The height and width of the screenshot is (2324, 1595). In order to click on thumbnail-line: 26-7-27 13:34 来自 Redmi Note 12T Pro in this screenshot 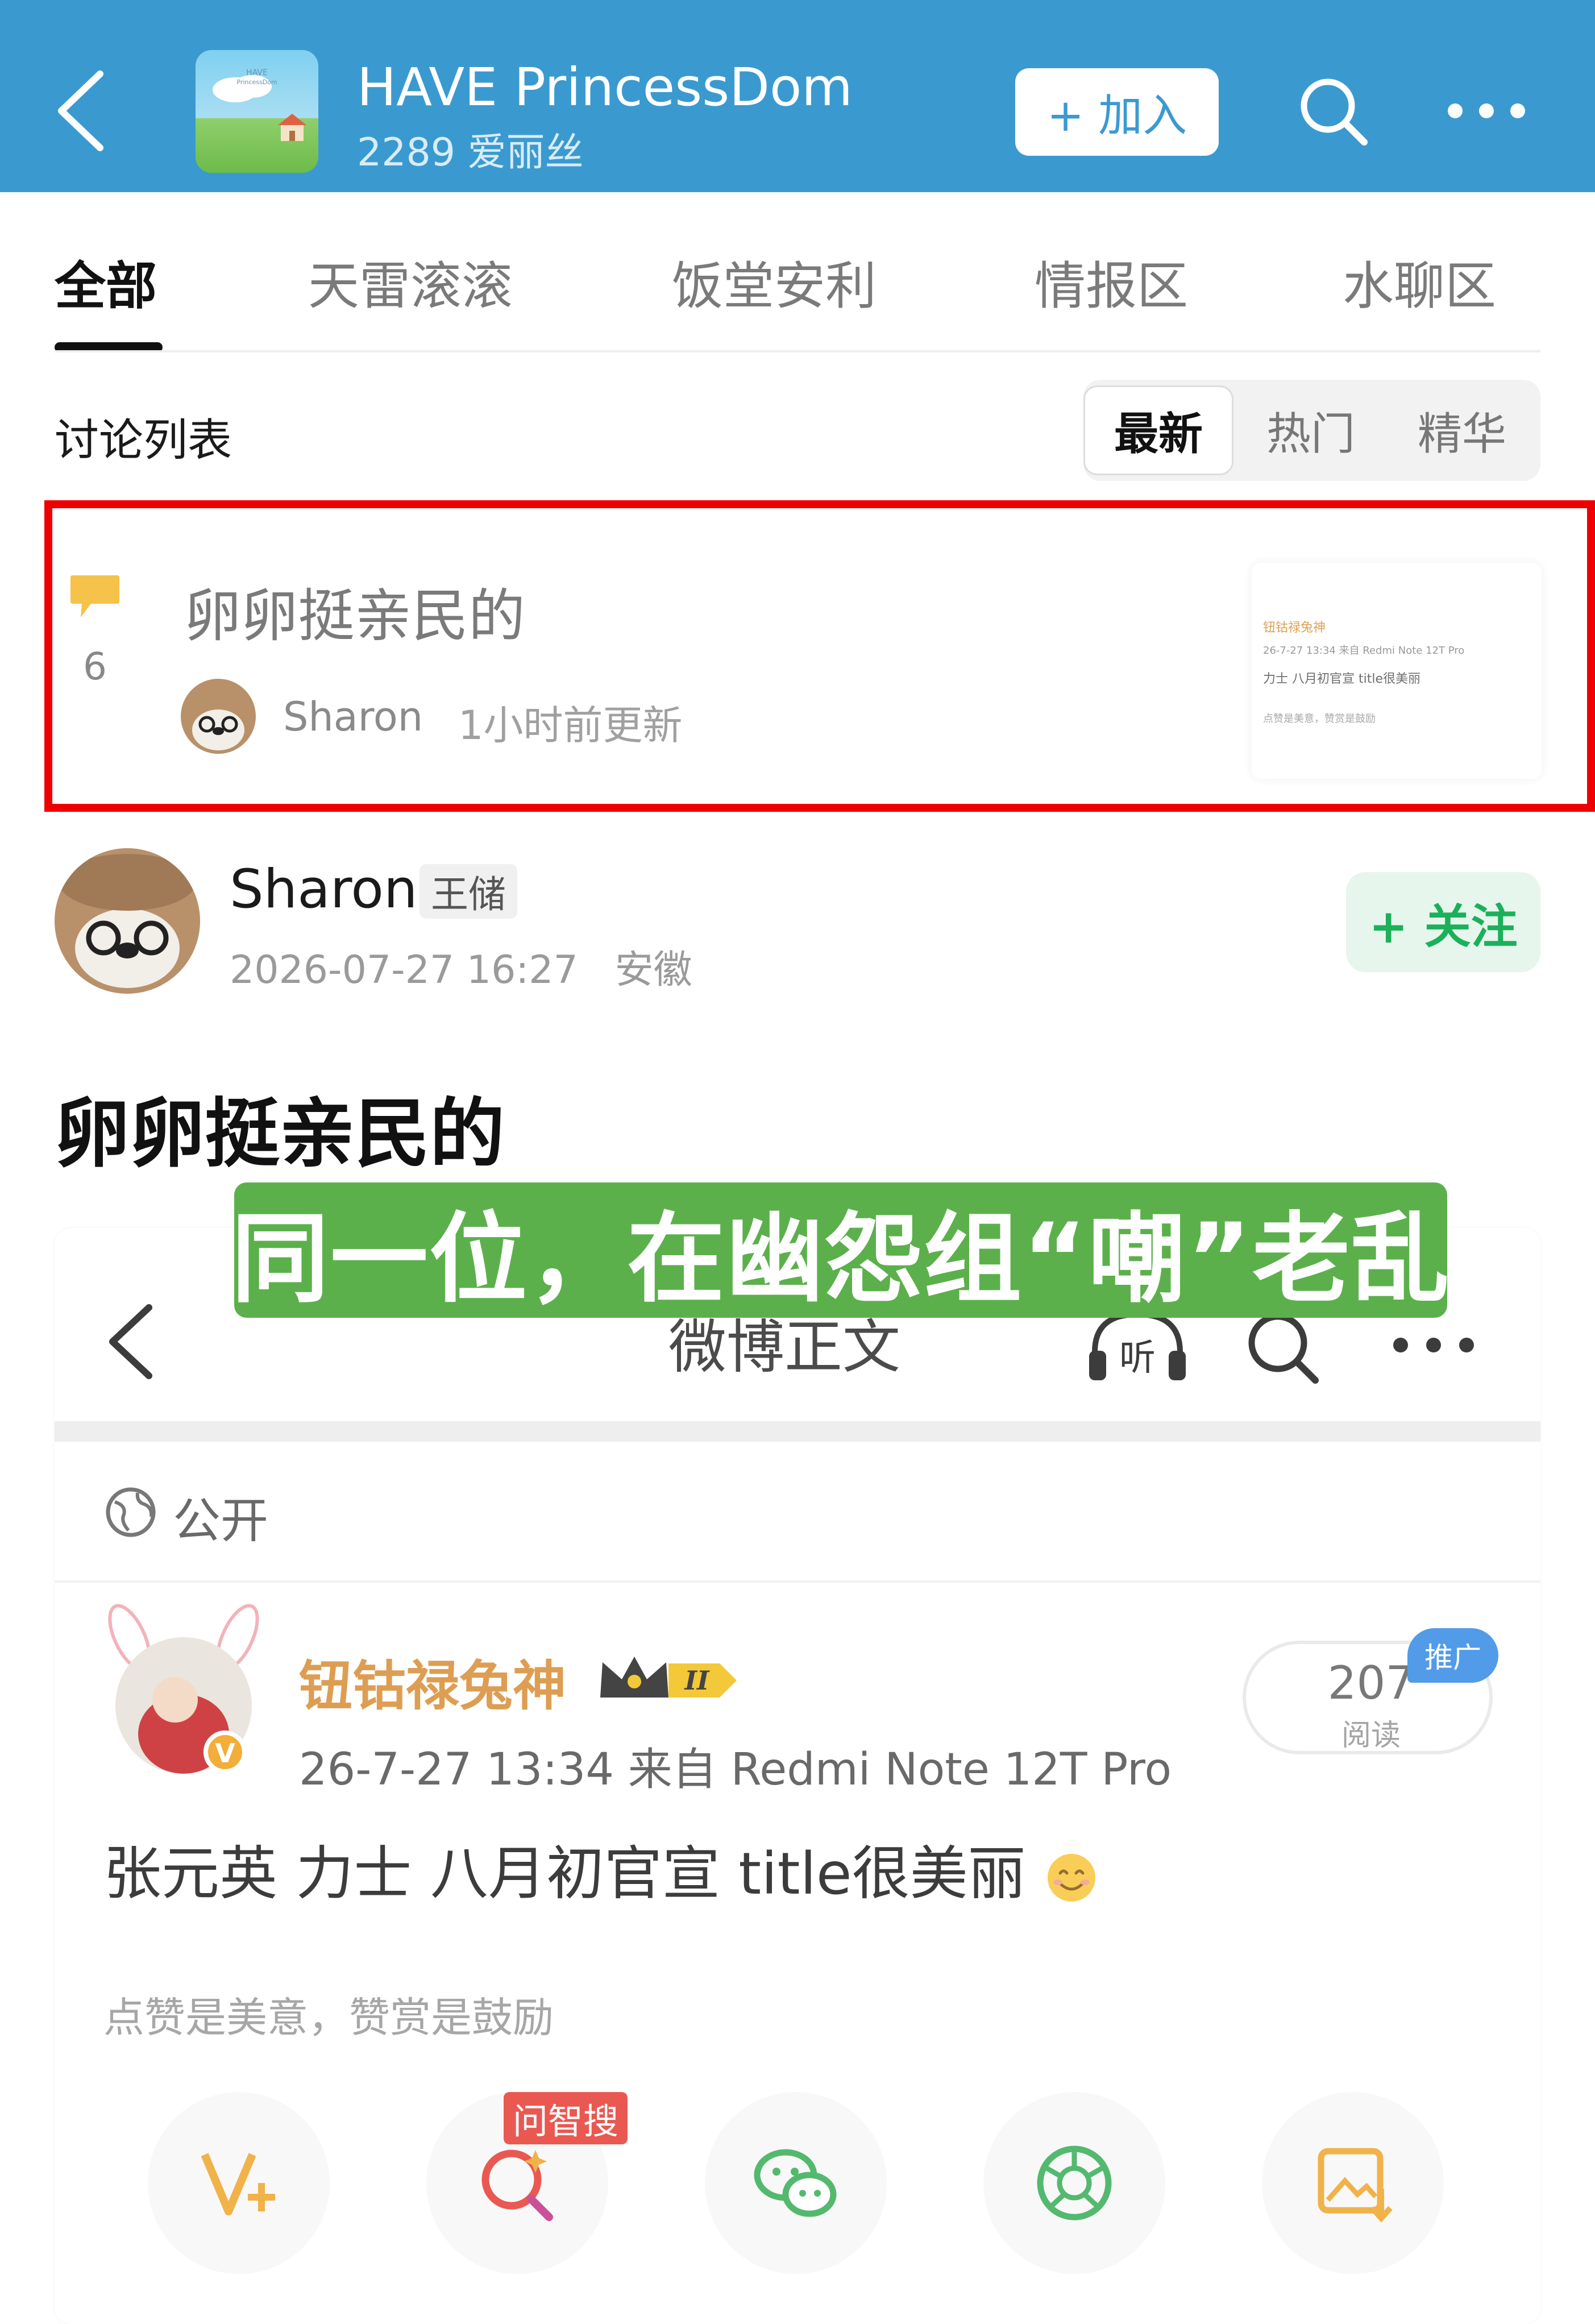, I will do `click(1364, 651)`.